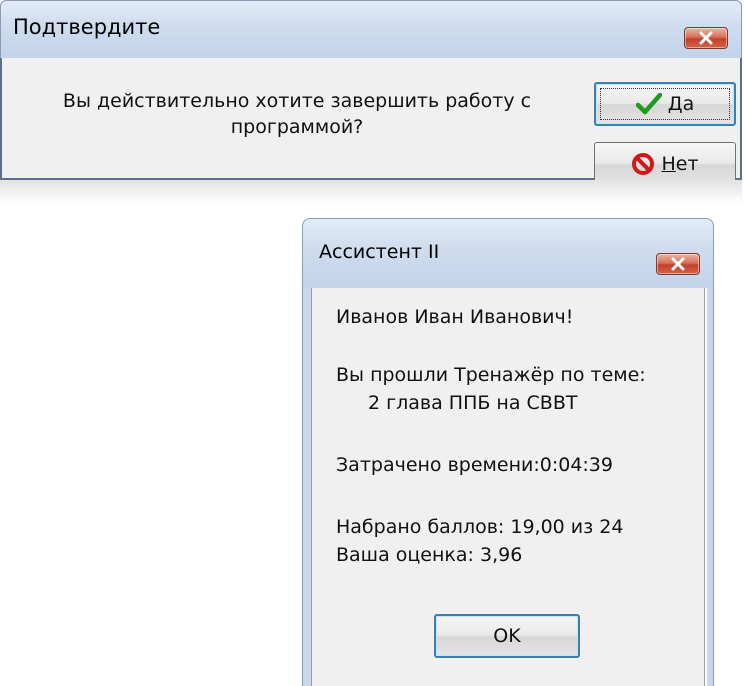 Image resolution: width=744 pixels, height=686 pixels. I want to click on no-button-label: Нет, so click(680, 164).